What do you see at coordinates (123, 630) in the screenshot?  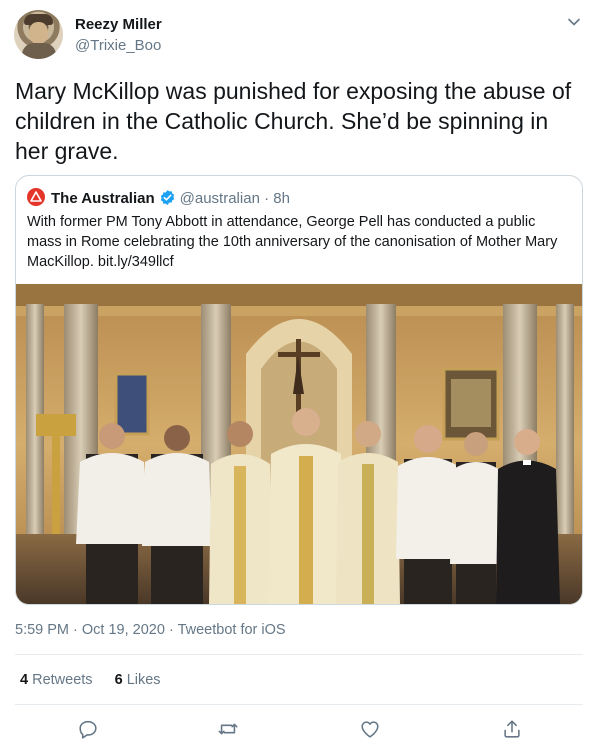 I see `tweet-date: Oct 19, 2020` at bounding box center [123, 630].